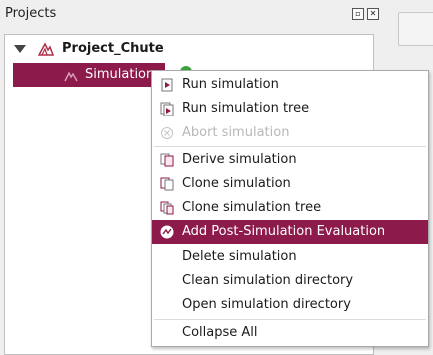  What do you see at coordinates (284, 231) in the screenshot?
I see `menu-item-label: Add Post-Simulation Evaluation` at bounding box center [284, 231].